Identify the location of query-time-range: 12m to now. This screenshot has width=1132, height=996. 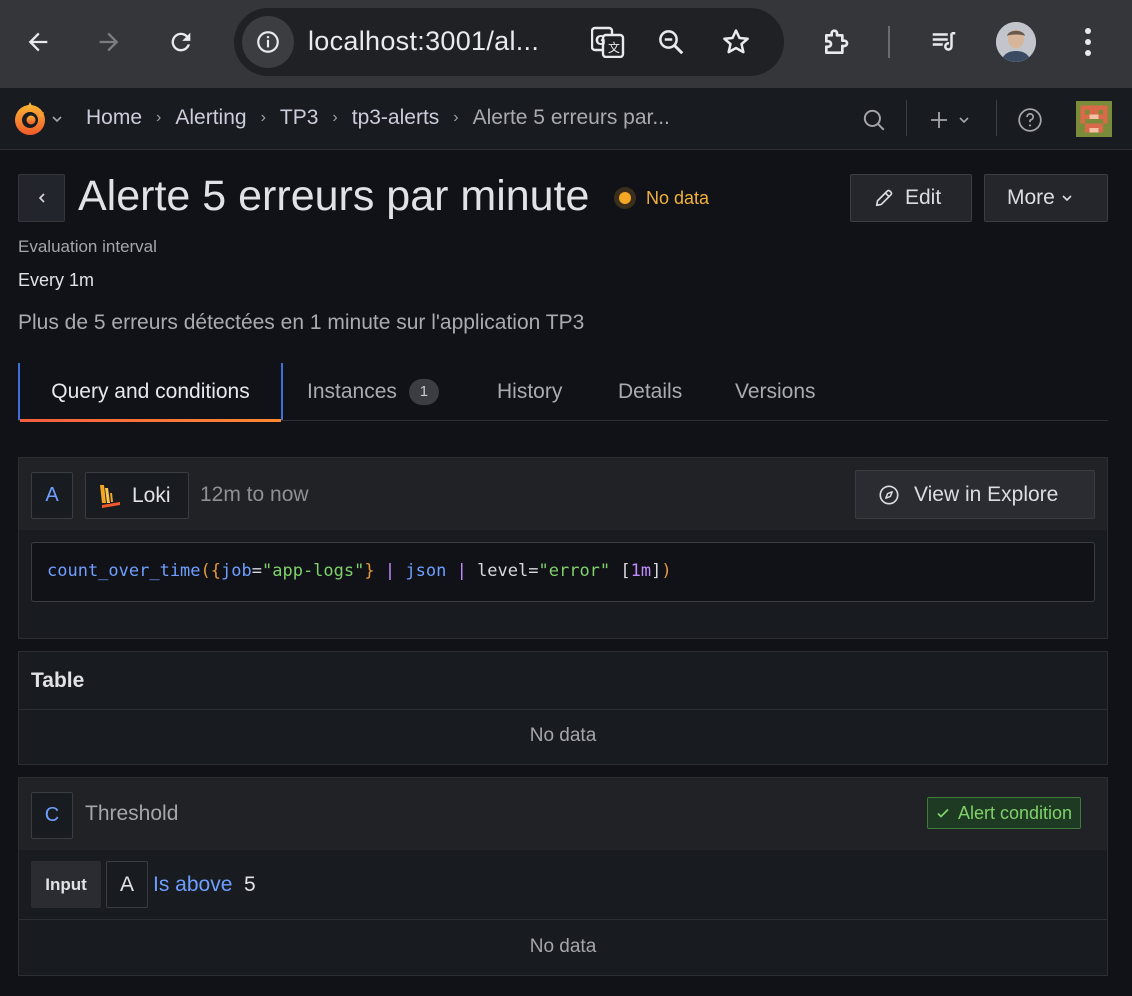
(254, 495).